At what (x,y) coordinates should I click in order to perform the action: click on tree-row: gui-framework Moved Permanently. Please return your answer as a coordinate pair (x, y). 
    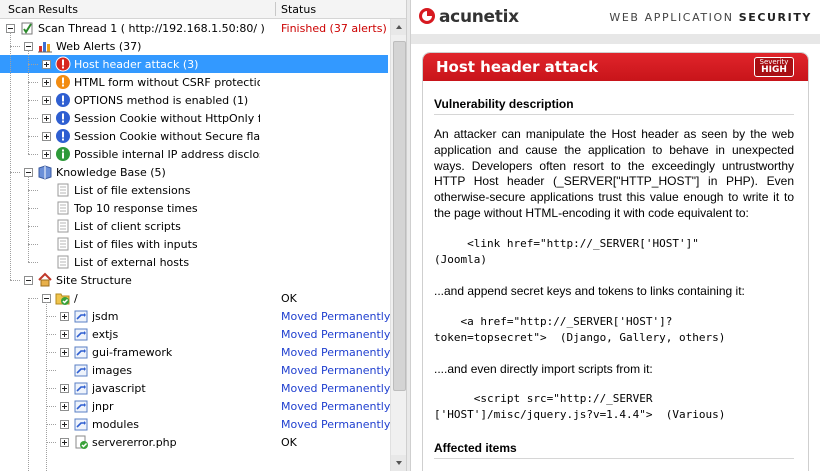
    Looking at the image, I should click on (195, 352).